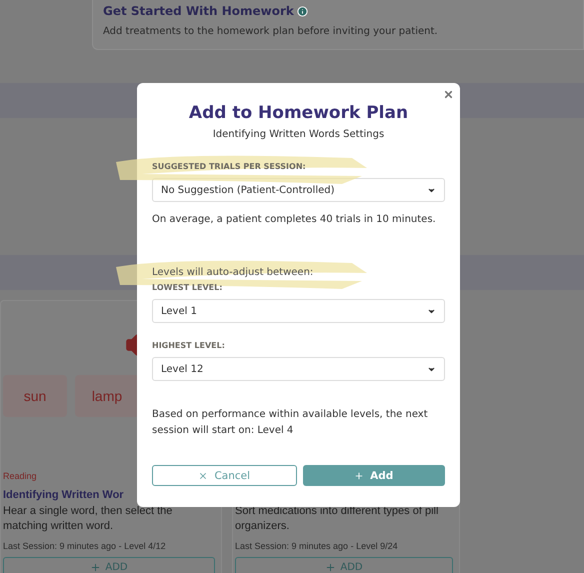 The height and width of the screenshot is (573, 584). I want to click on intro-text: Add treatments to the homework plan before inviting your patient., so click(271, 31).